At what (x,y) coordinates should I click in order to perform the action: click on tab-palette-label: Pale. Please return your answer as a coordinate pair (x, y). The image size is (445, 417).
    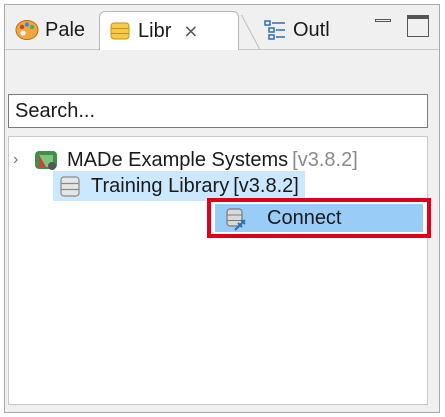
    Looking at the image, I should click on (65, 29).